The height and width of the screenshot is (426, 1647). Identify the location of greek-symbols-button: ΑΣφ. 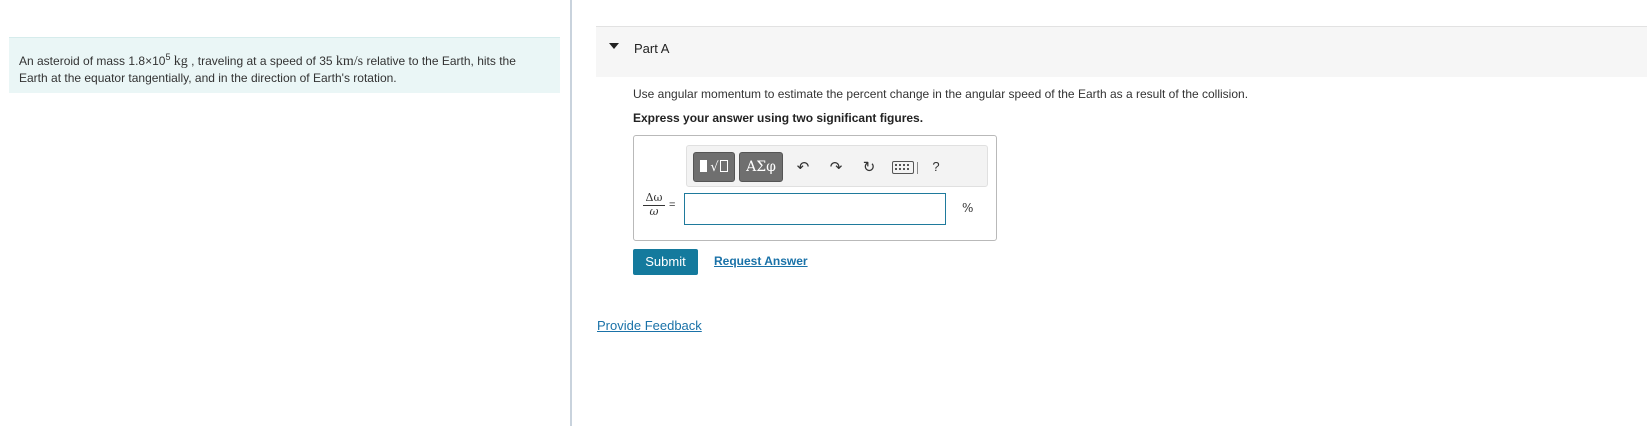
(761, 167).